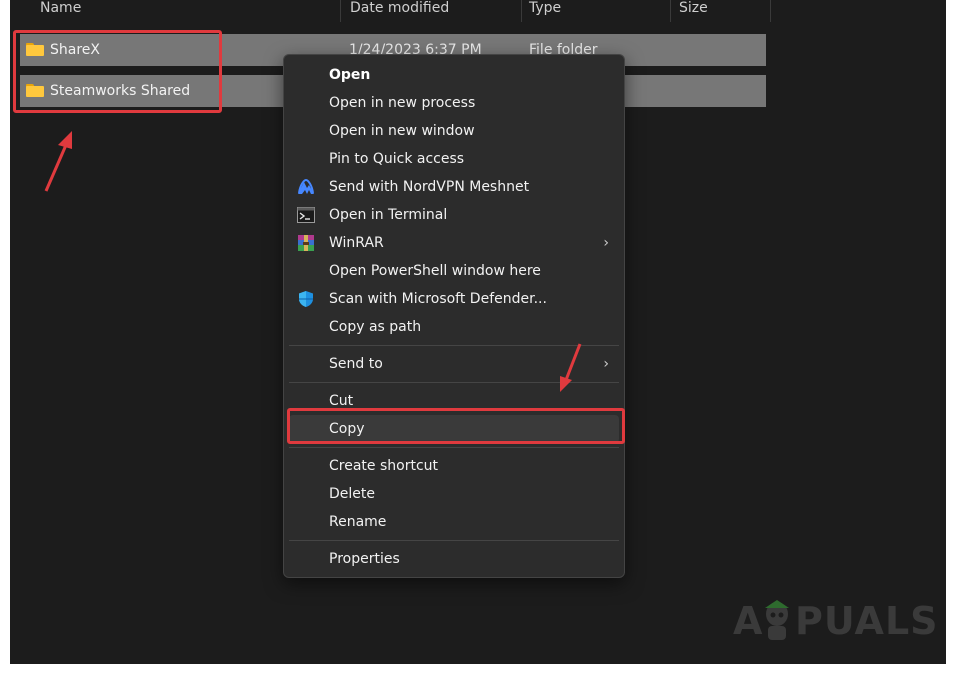 The image size is (956, 674). I want to click on menu-item-open-new-process: Open in new process, so click(454, 103).